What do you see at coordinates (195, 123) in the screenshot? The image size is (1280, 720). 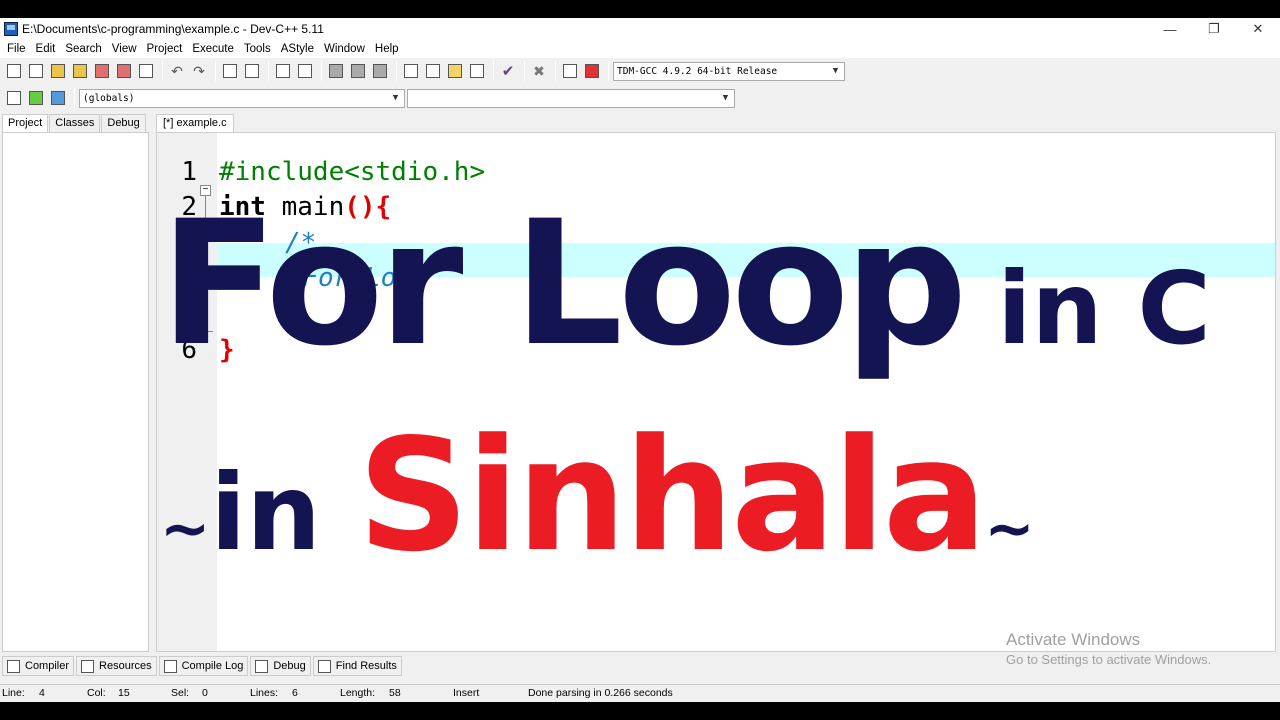 I see `editor-tab-example: [*] example.c` at bounding box center [195, 123].